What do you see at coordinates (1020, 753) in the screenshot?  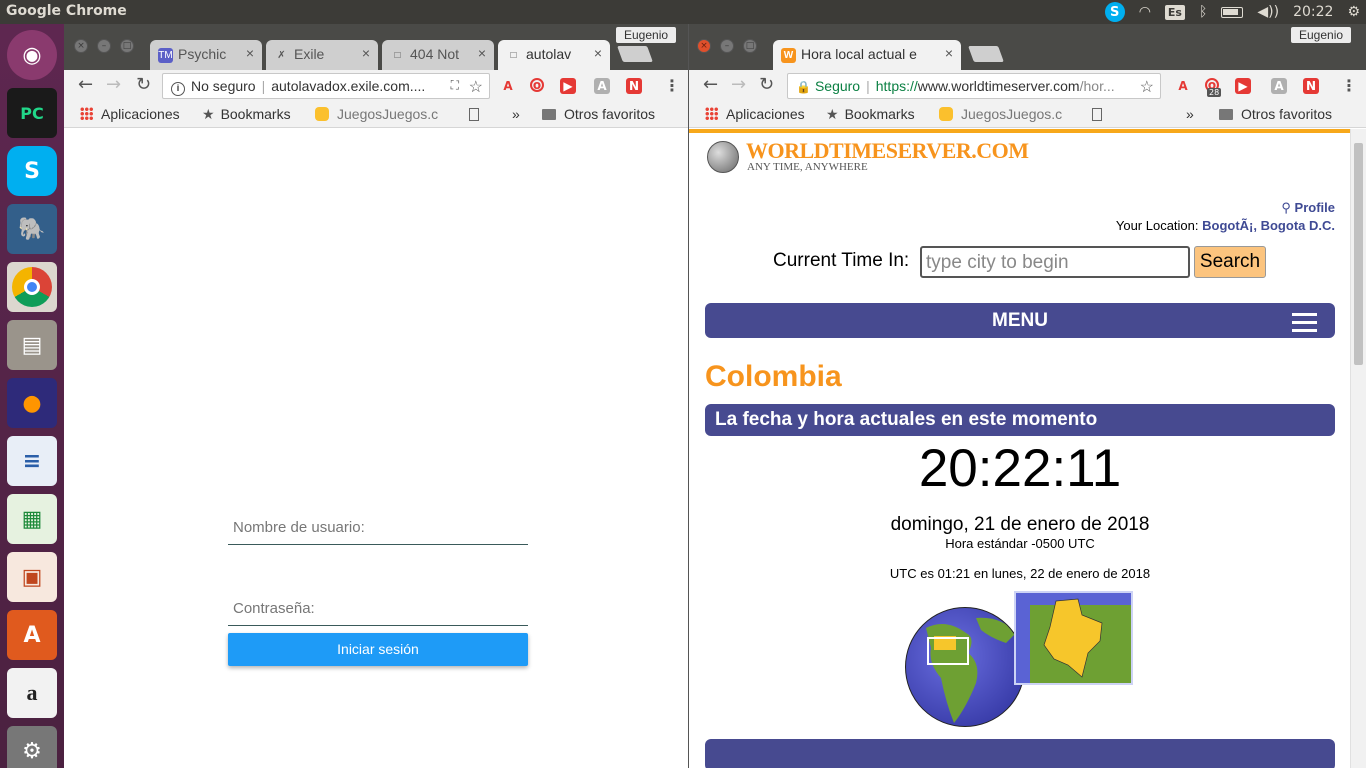 I see `next-section-heading` at bounding box center [1020, 753].